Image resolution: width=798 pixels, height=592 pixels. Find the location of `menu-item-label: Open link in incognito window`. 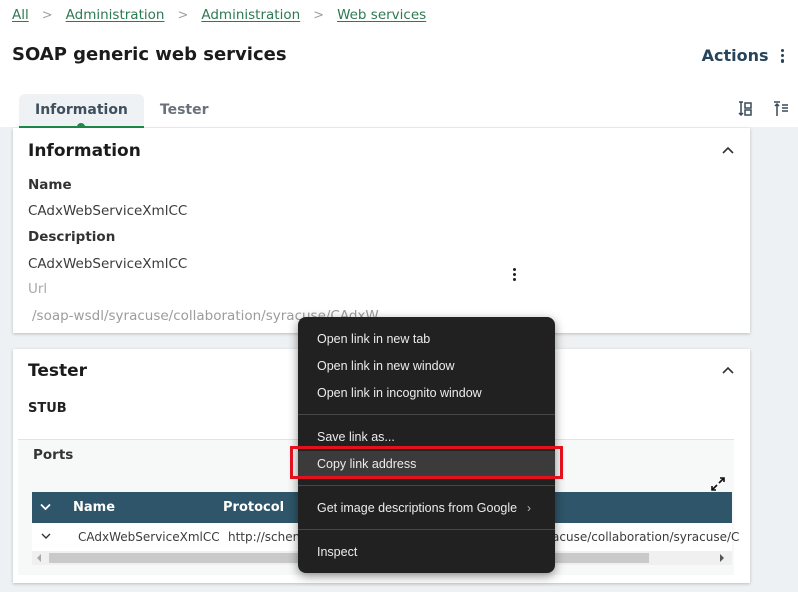

menu-item-label: Open link in incognito window is located at coordinates (399, 393).